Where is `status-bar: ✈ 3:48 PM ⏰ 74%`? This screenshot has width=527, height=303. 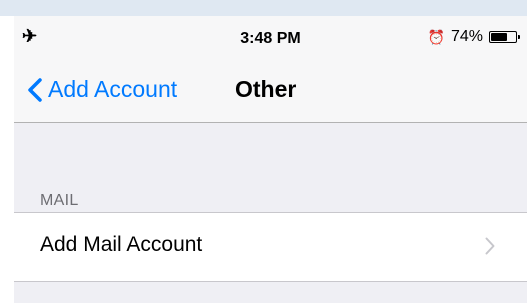 status-bar: ✈ 3:48 PM ⏰ 74% is located at coordinates (270, 36).